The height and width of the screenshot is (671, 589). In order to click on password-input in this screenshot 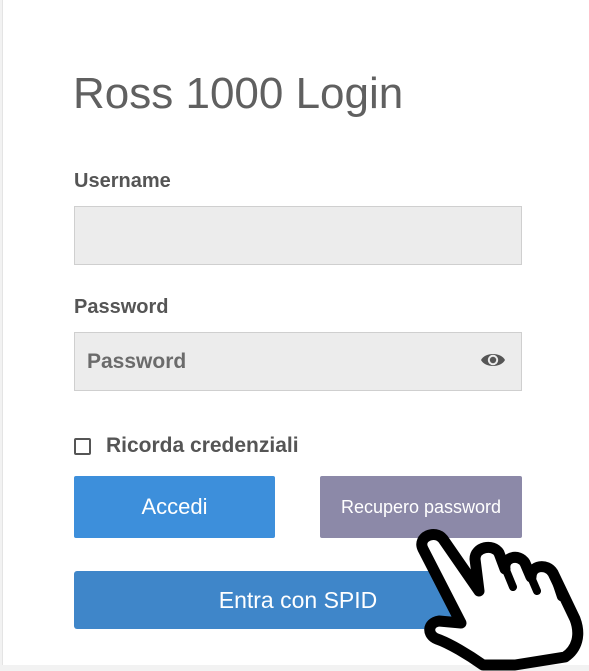, I will do `click(298, 361)`.